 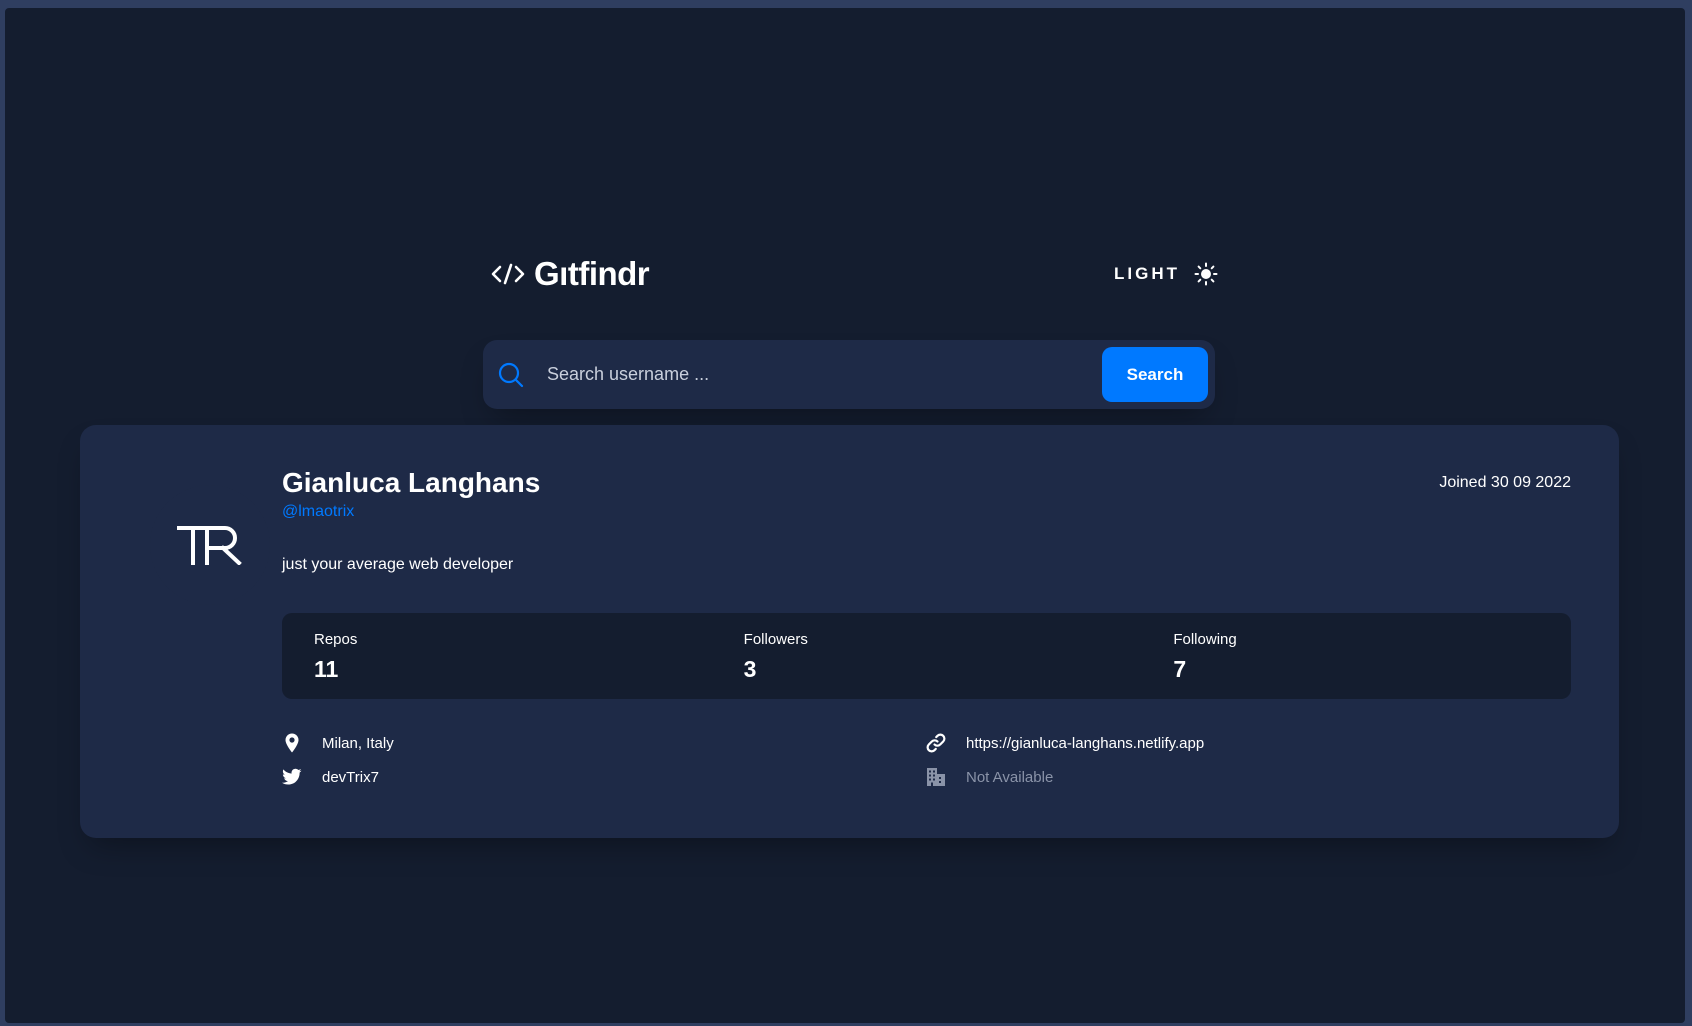 What do you see at coordinates (936, 777) in the screenshot?
I see `company-icon` at bounding box center [936, 777].